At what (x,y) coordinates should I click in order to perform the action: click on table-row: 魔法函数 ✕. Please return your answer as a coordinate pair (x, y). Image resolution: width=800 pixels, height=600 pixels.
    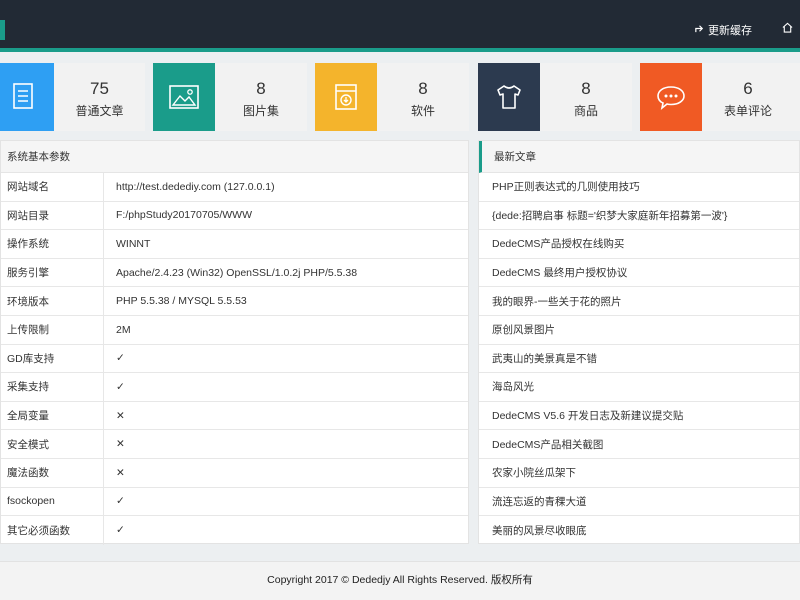
    Looking at the image, I should click on (234, 473).